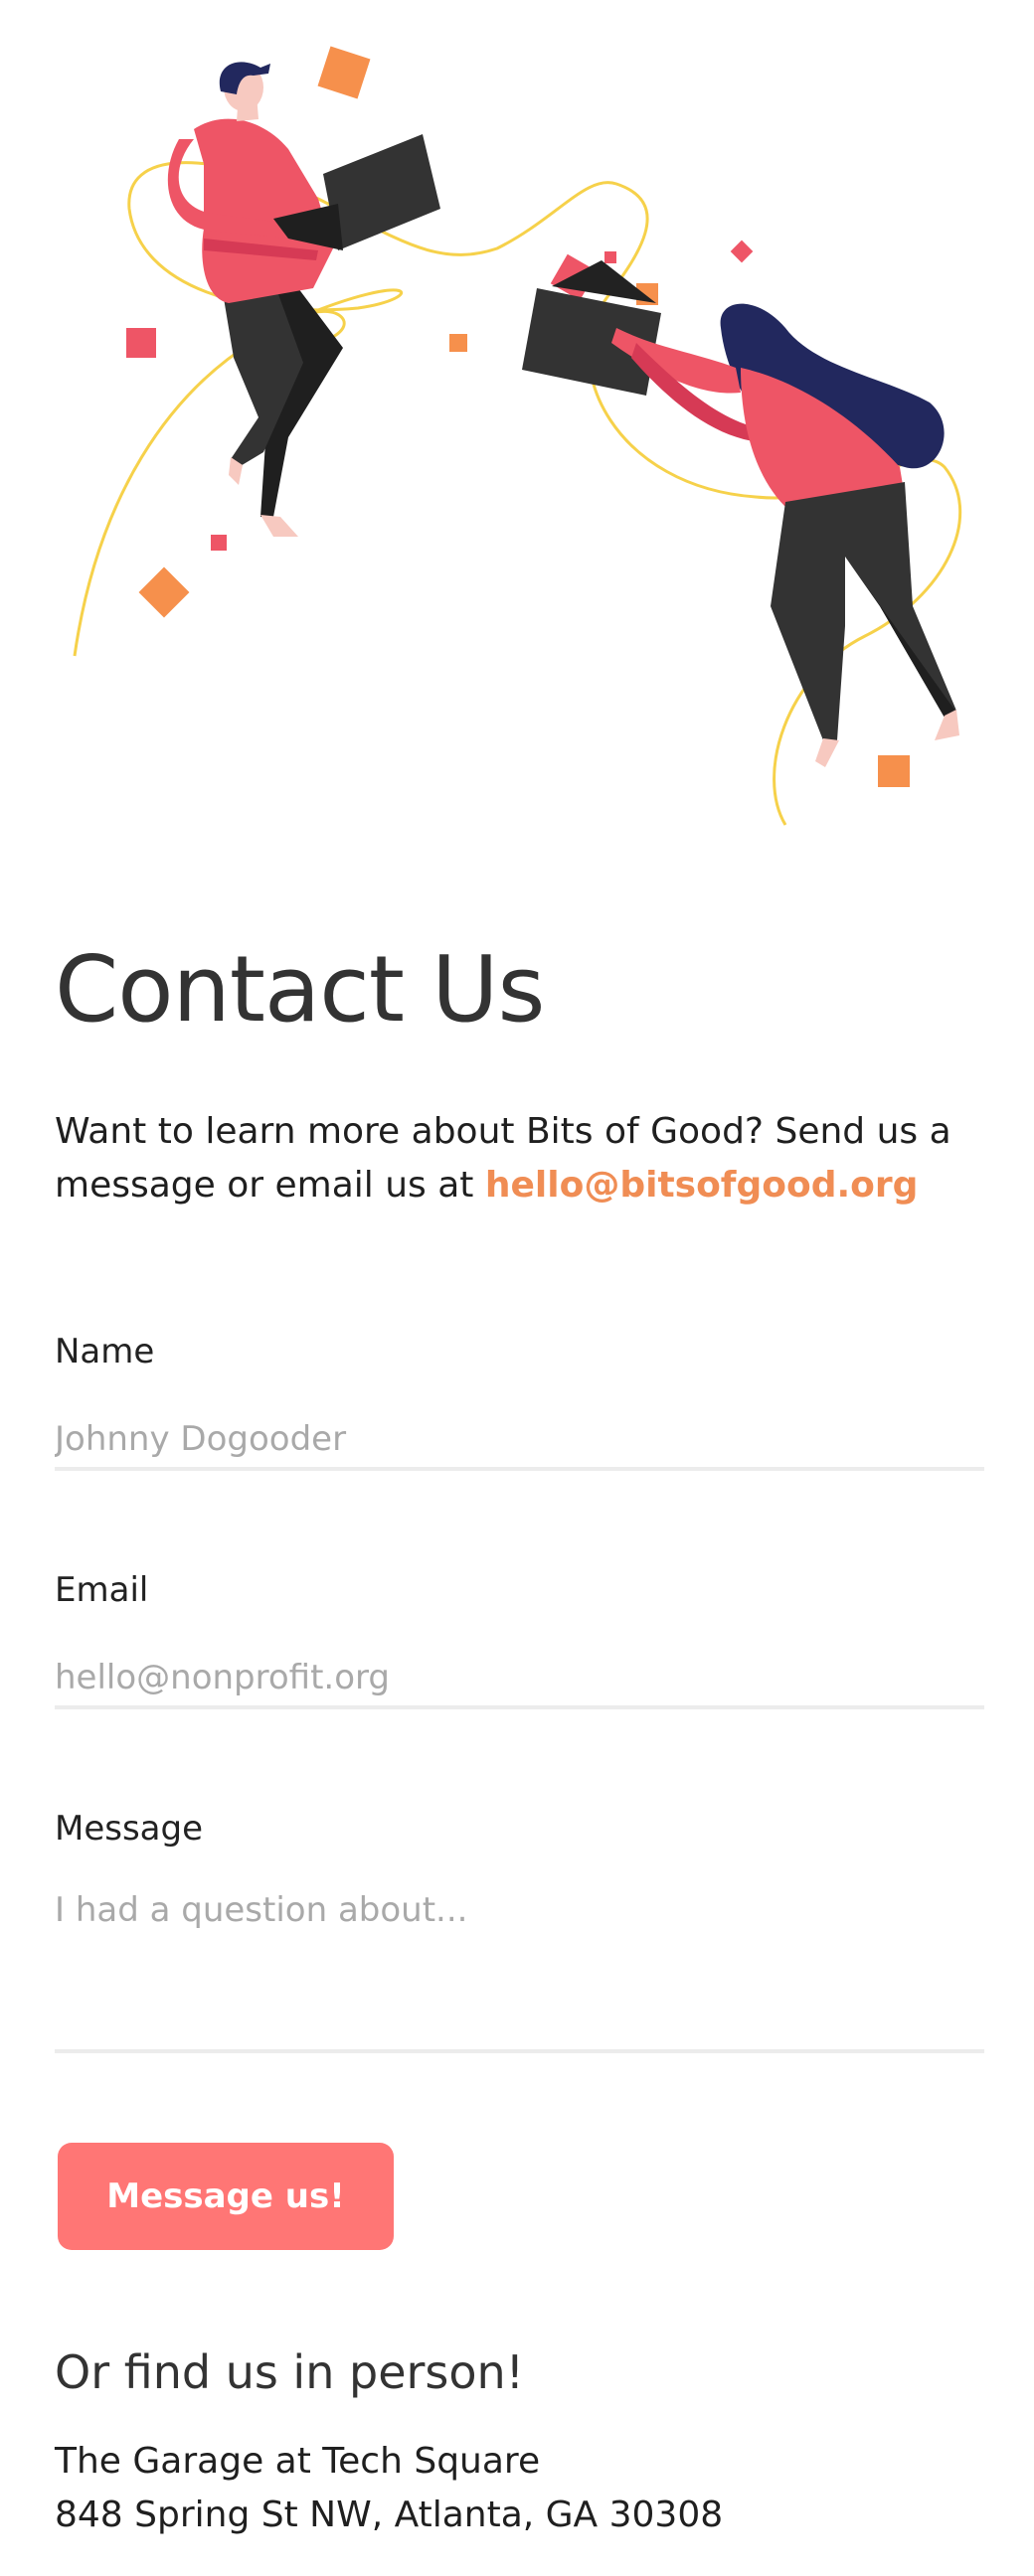  What do you see at coordinates (520, 1401) in the screenshot?
I see `name-field-group: Name` at bounding box center [520, 1401].